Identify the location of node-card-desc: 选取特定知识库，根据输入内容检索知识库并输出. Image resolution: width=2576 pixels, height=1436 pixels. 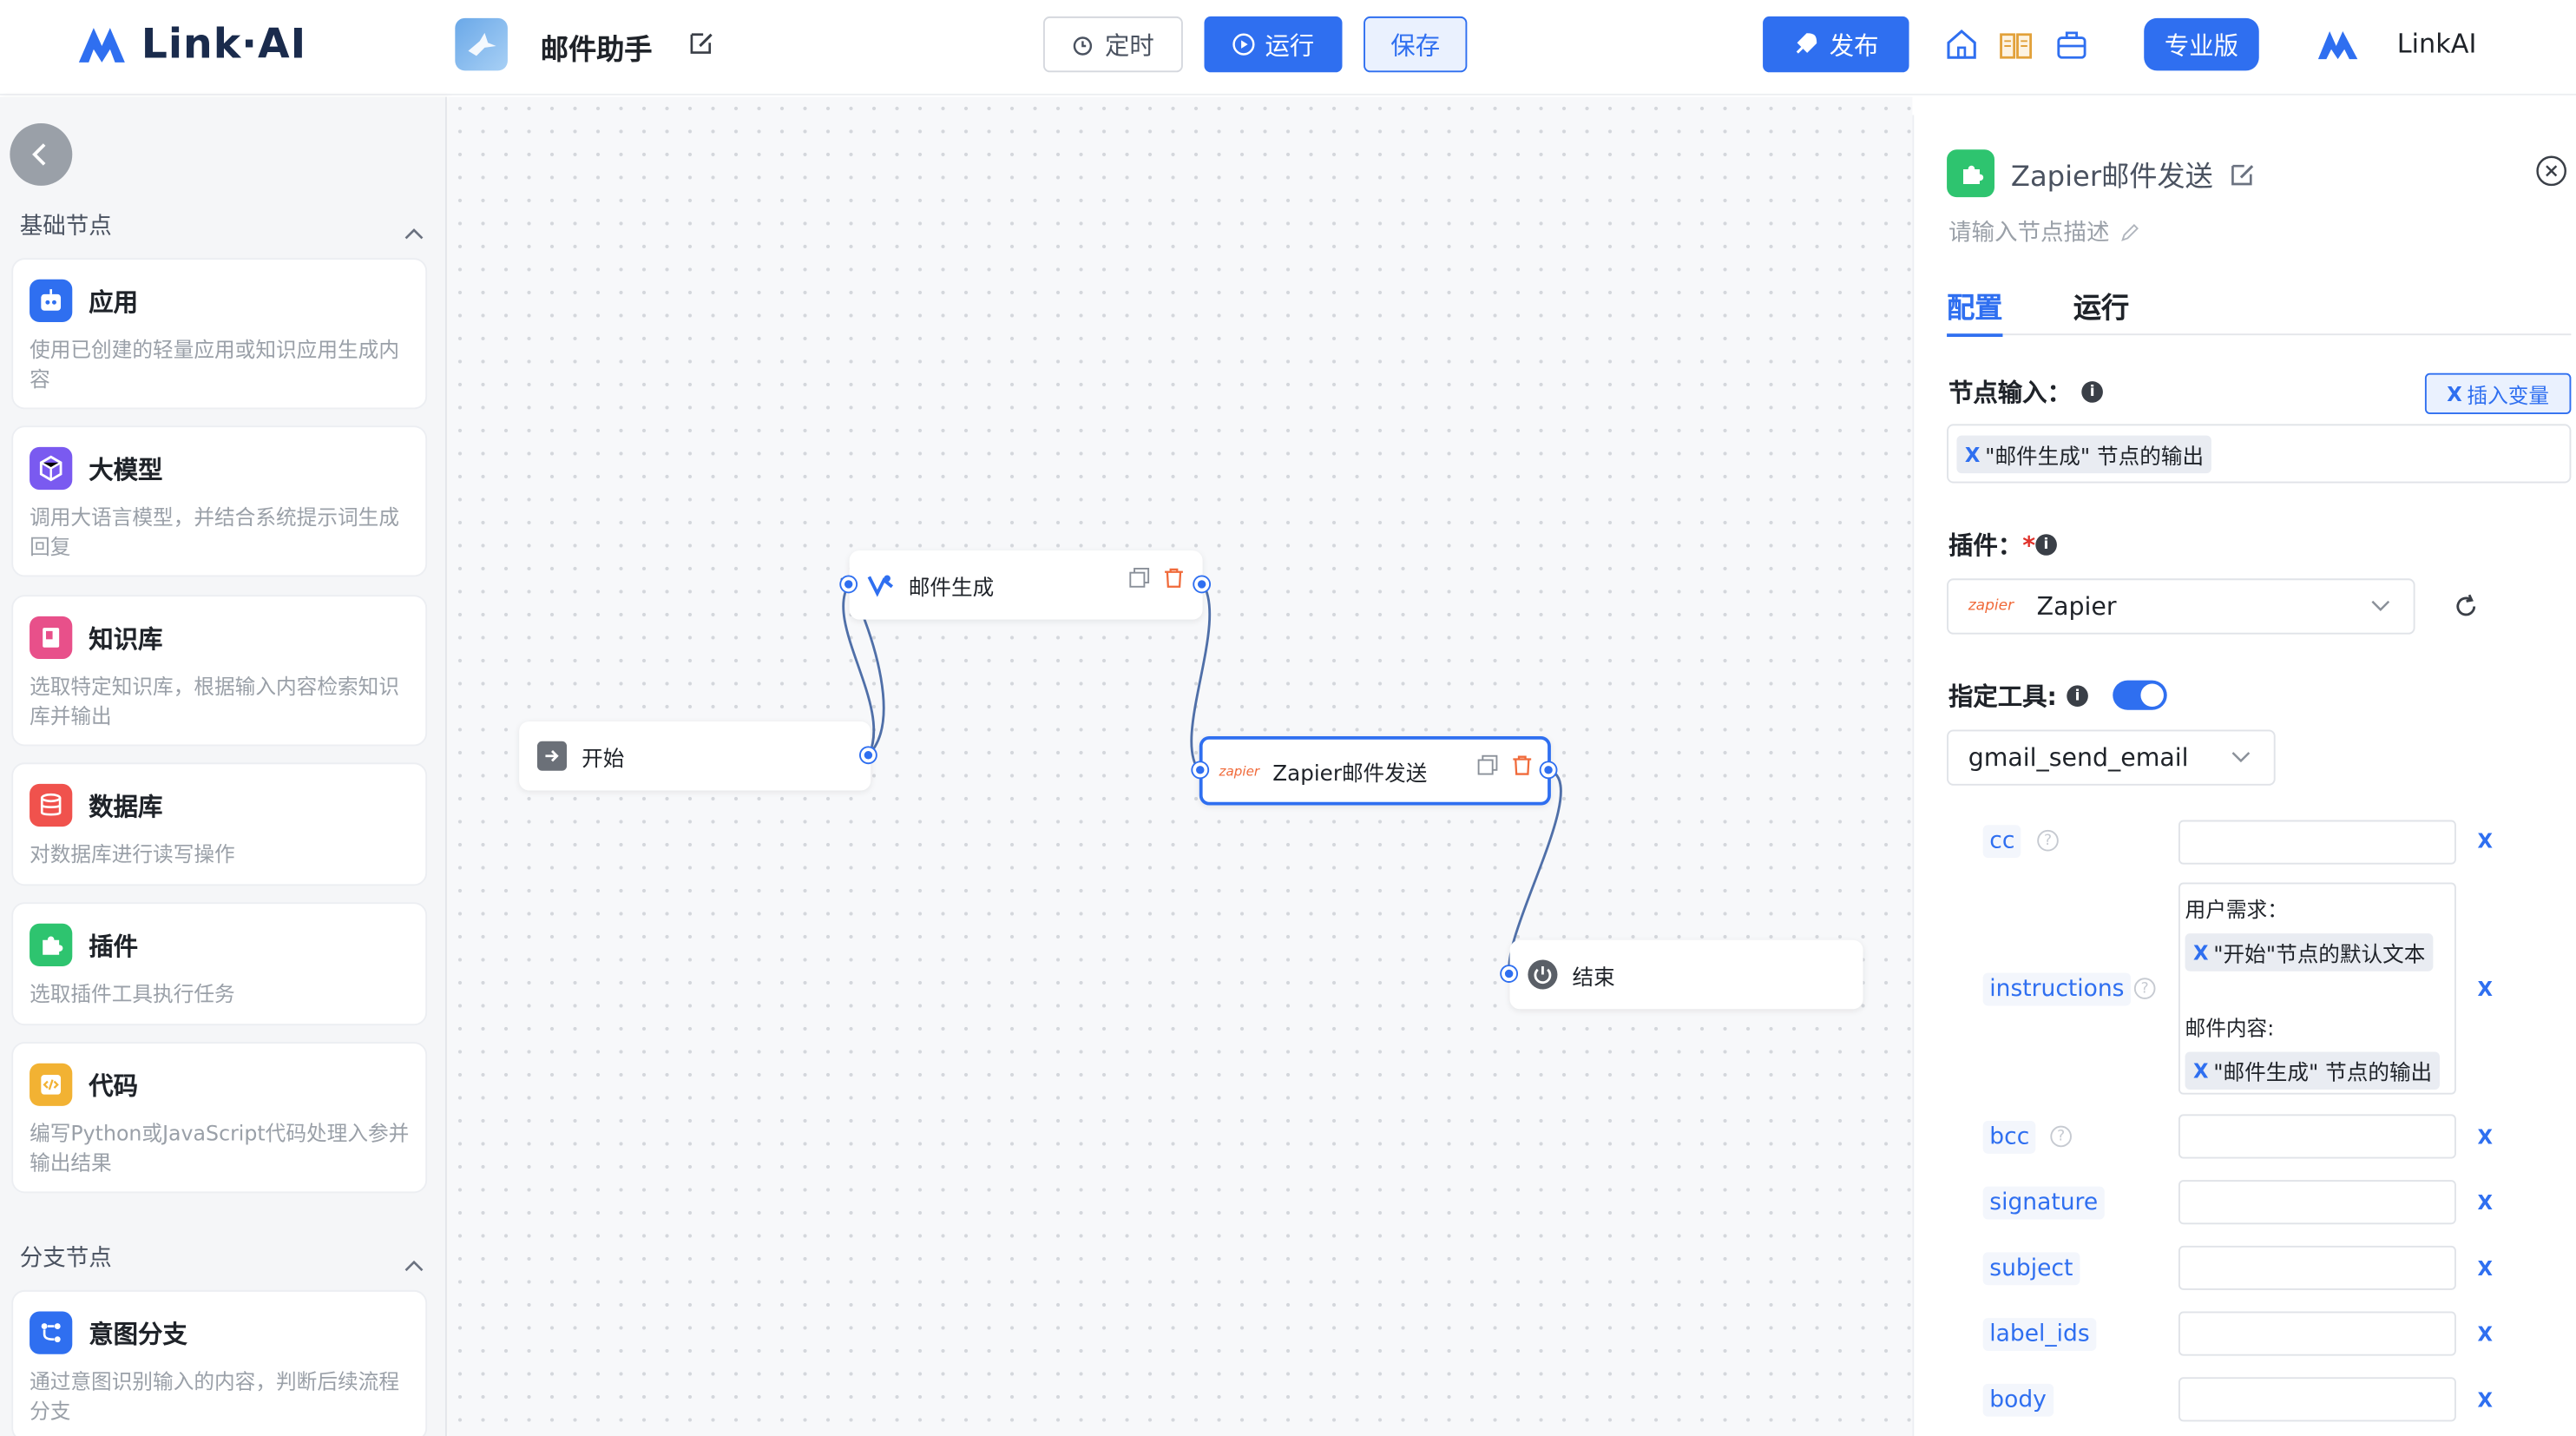
(215, 701).